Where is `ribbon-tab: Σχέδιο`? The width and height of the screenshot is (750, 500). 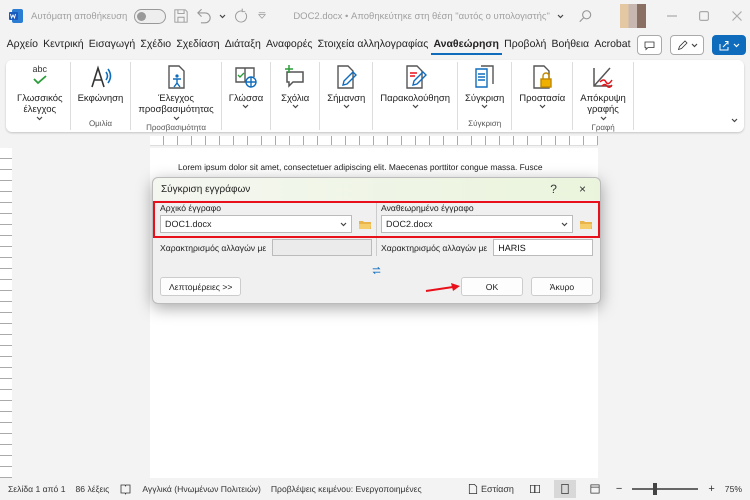
ribbon-tab: Σχέδιο is located at coordinates (156, 45).